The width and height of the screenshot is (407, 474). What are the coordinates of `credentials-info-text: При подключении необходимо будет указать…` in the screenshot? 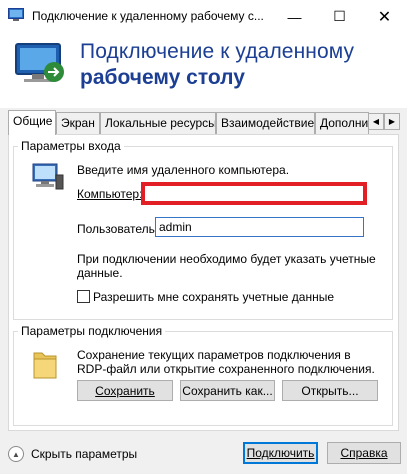 It's located at (226, 266).